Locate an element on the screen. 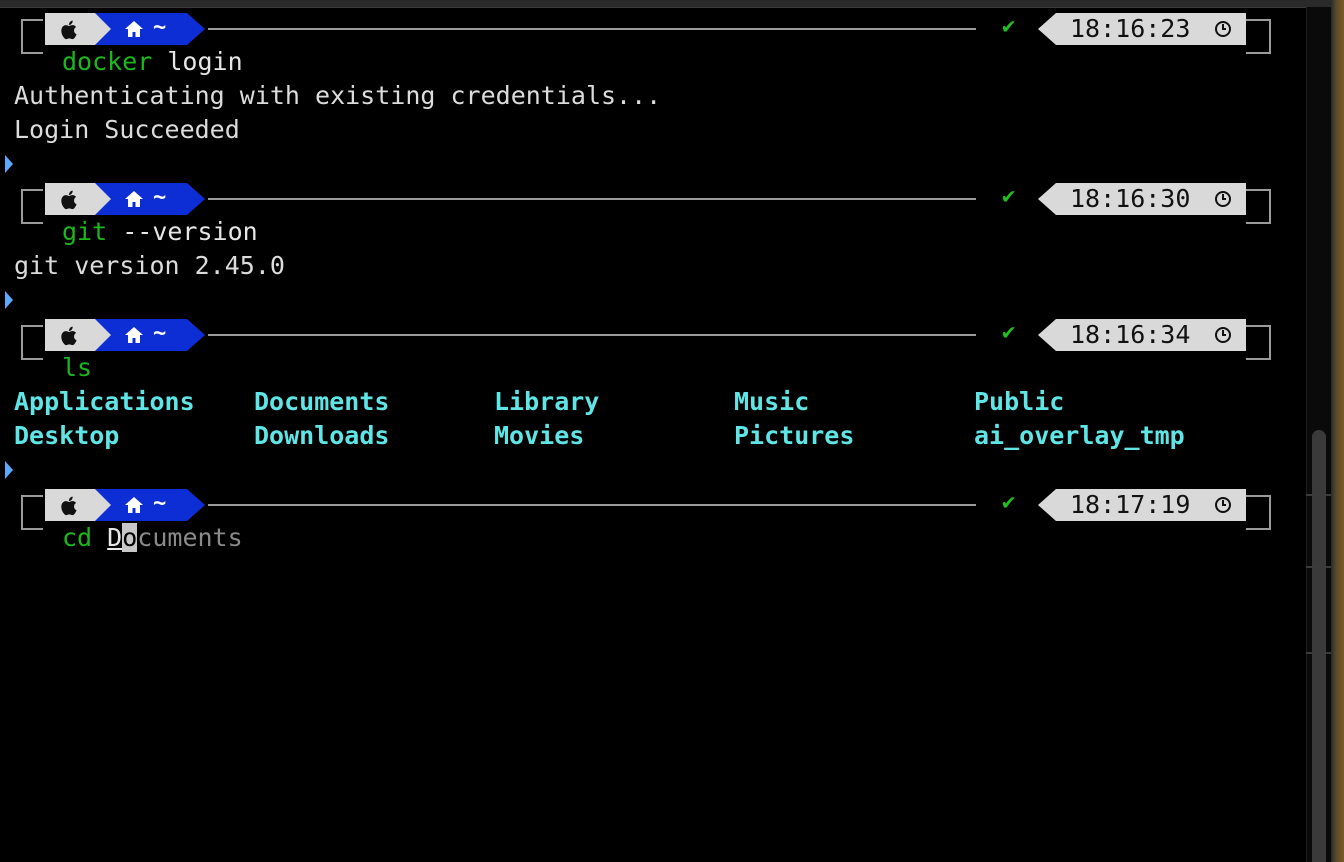 This screenshot has width=1344, height=862. listing-item: Downloads is located at coordinates (322, 435).